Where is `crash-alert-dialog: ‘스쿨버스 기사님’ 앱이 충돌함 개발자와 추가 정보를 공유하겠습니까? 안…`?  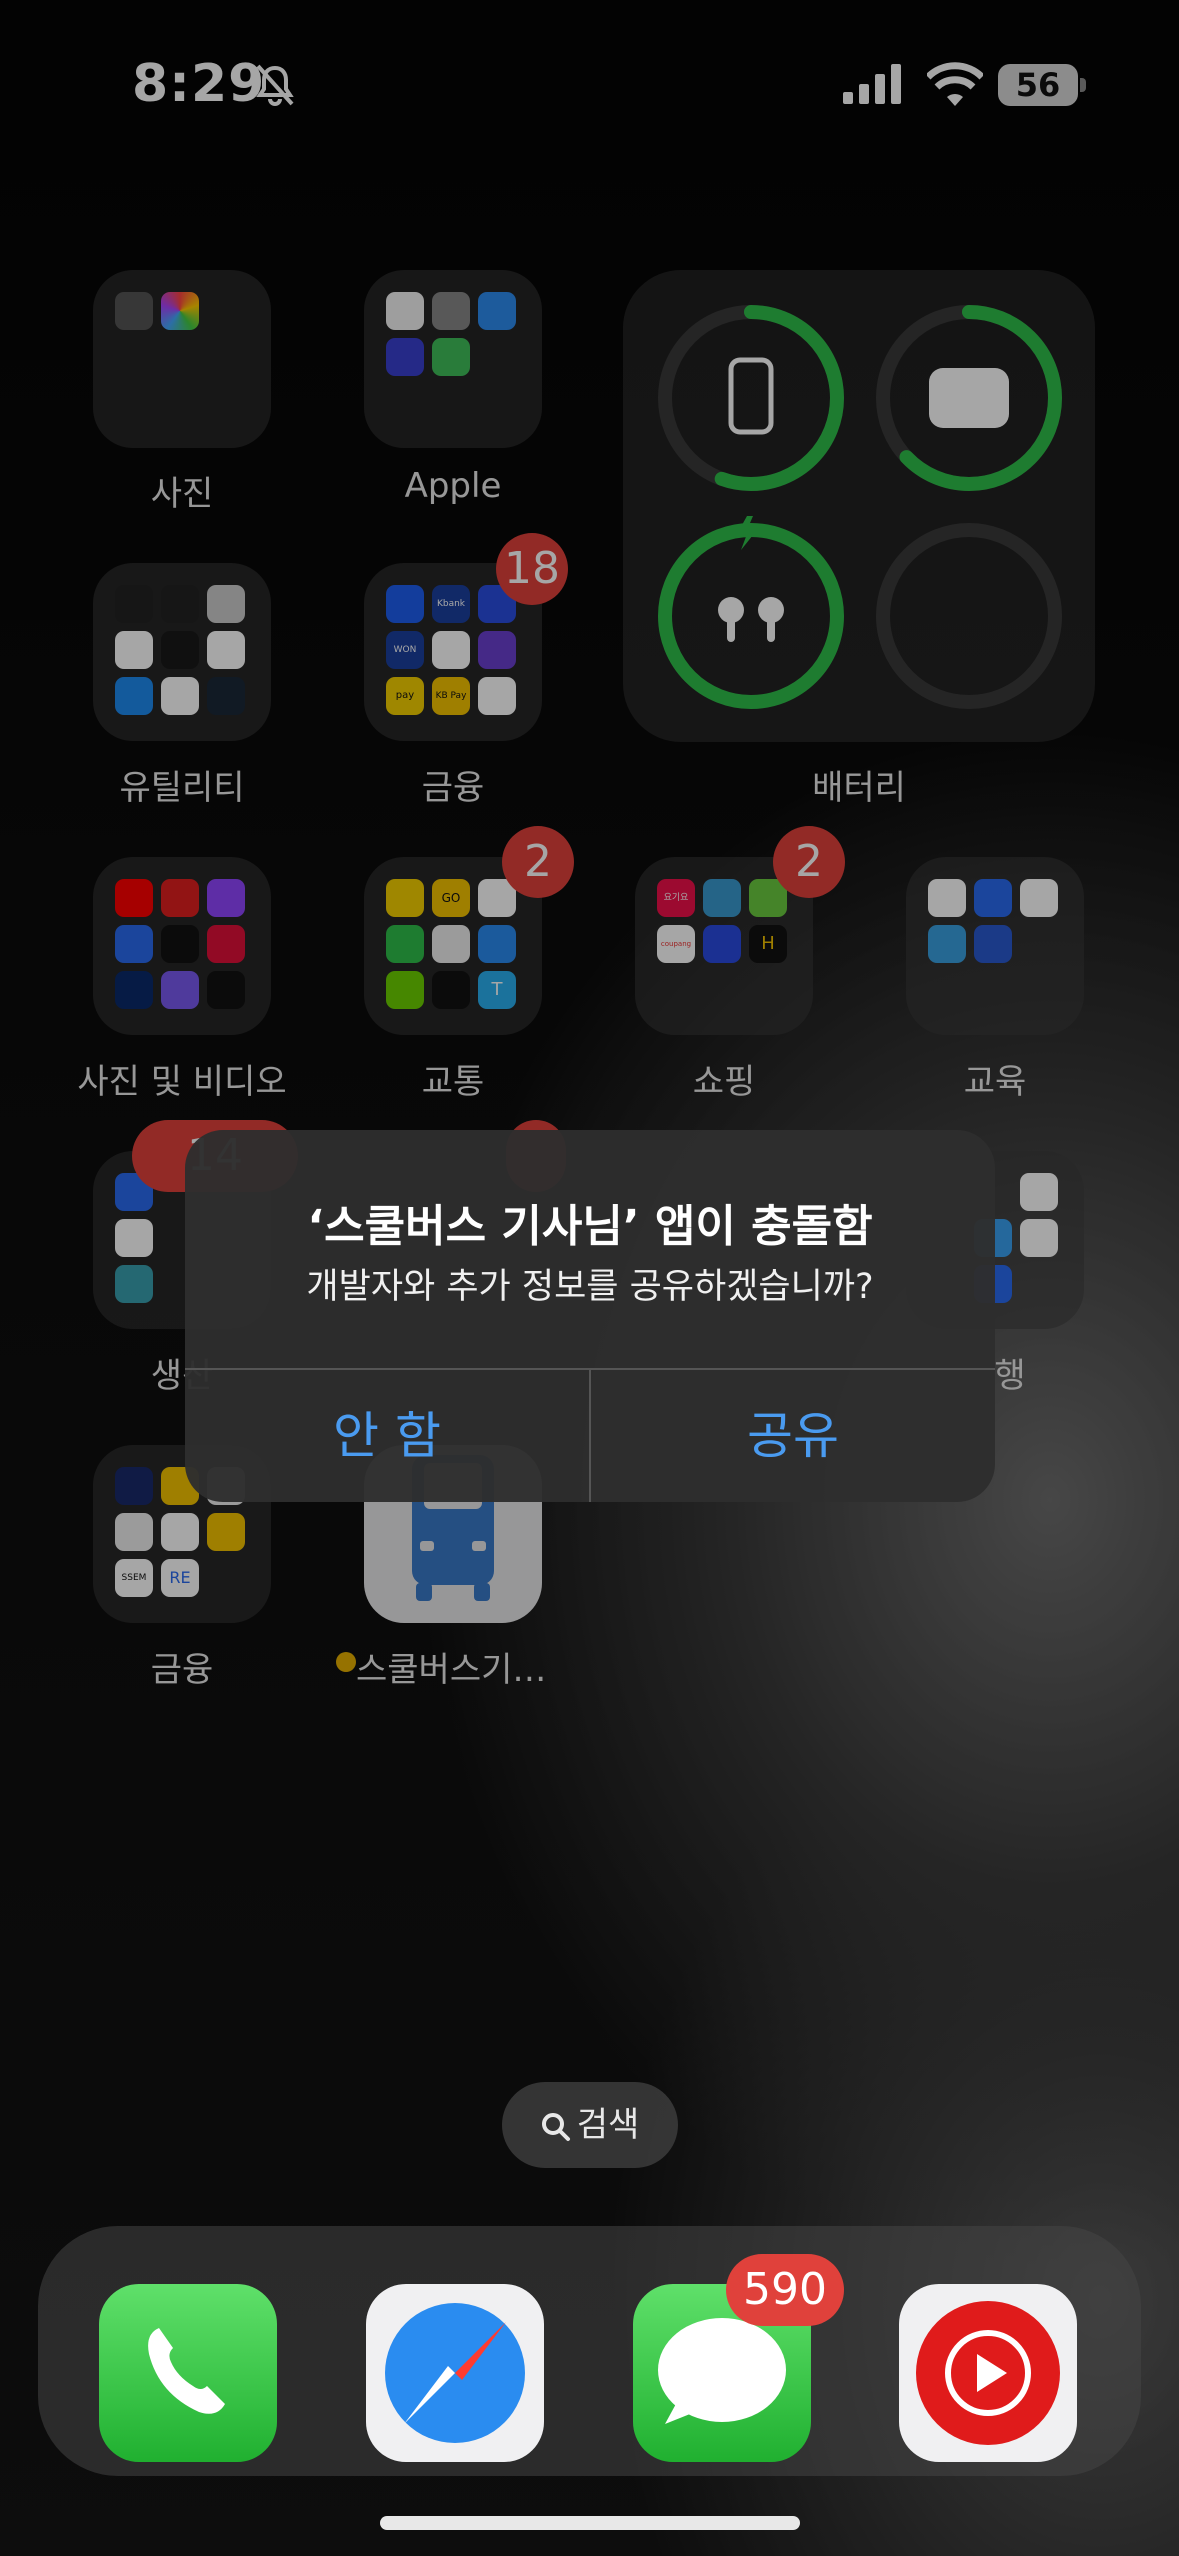 crash-alert-dialog: ‘스쿨버스 기사님’ 앱이 충돌함 개발자와 추가 정보를 공유하겠습니까? 안… is located at coordinates (590, 1316).